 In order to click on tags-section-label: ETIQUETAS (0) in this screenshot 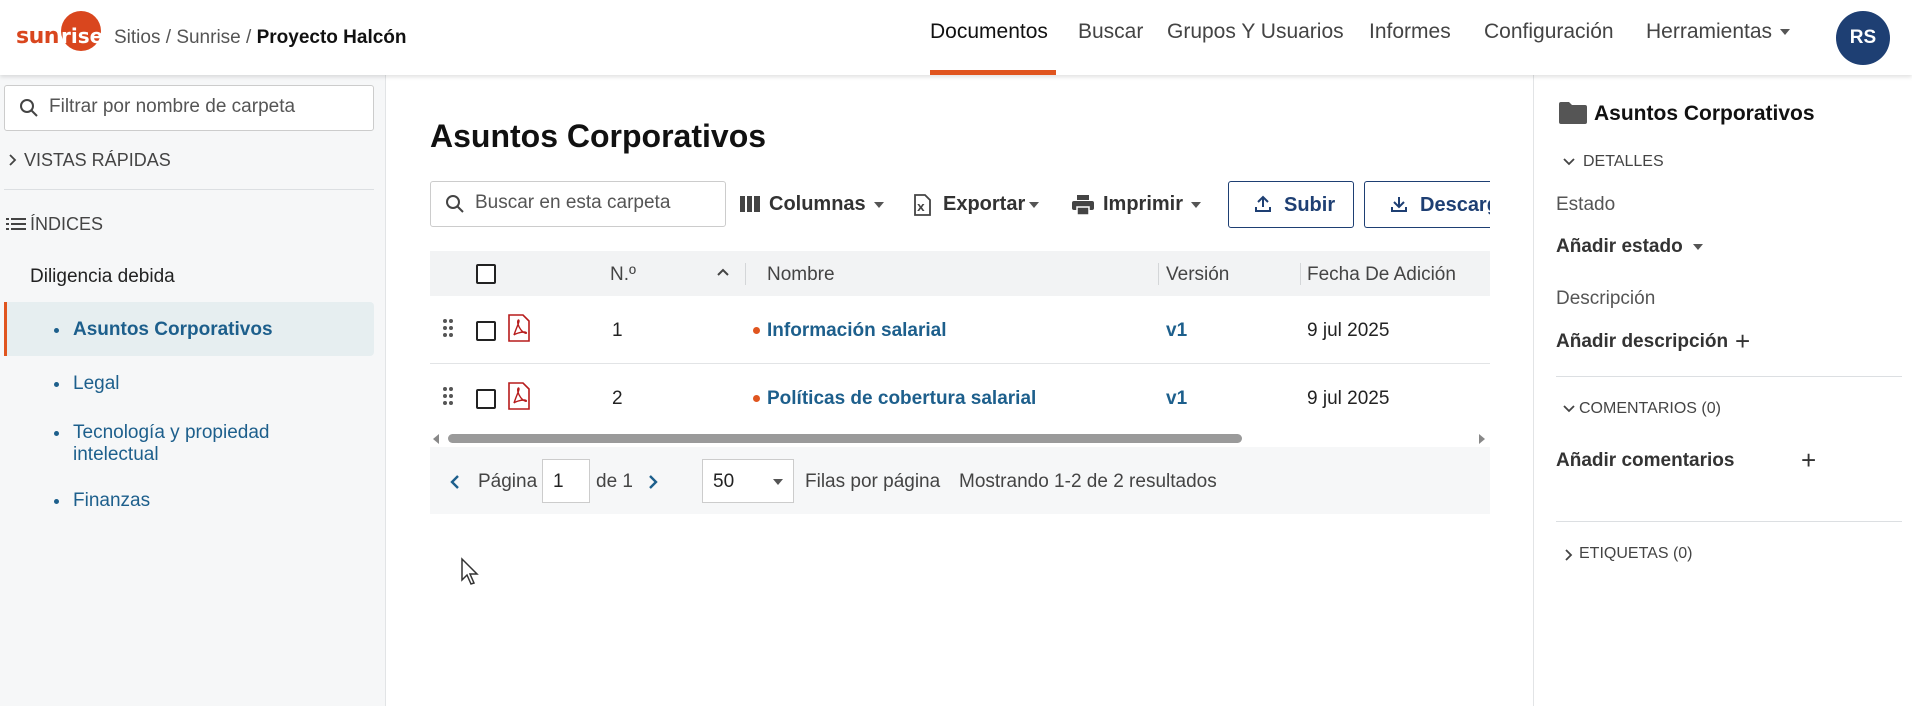, I will do `click(1636, 553)`.